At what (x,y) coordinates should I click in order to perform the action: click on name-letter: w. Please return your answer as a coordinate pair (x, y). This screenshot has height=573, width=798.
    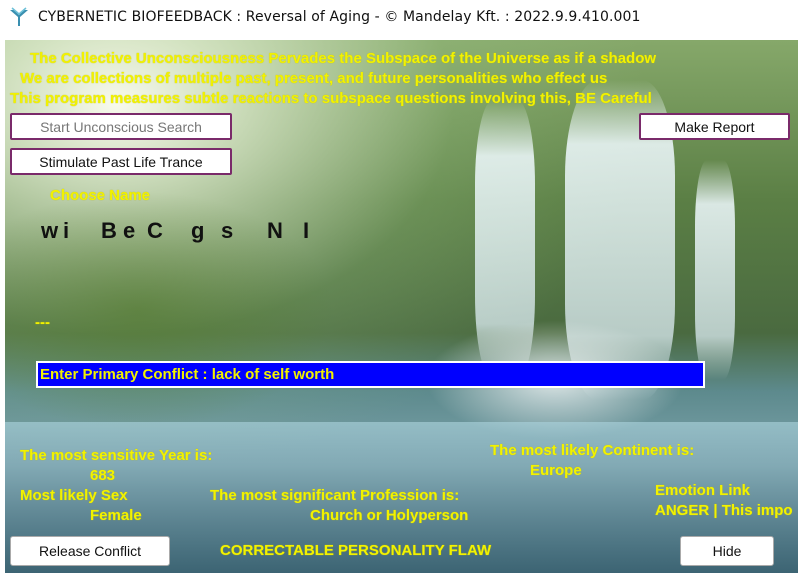
    Looking at the image, I should click on (52, 231).